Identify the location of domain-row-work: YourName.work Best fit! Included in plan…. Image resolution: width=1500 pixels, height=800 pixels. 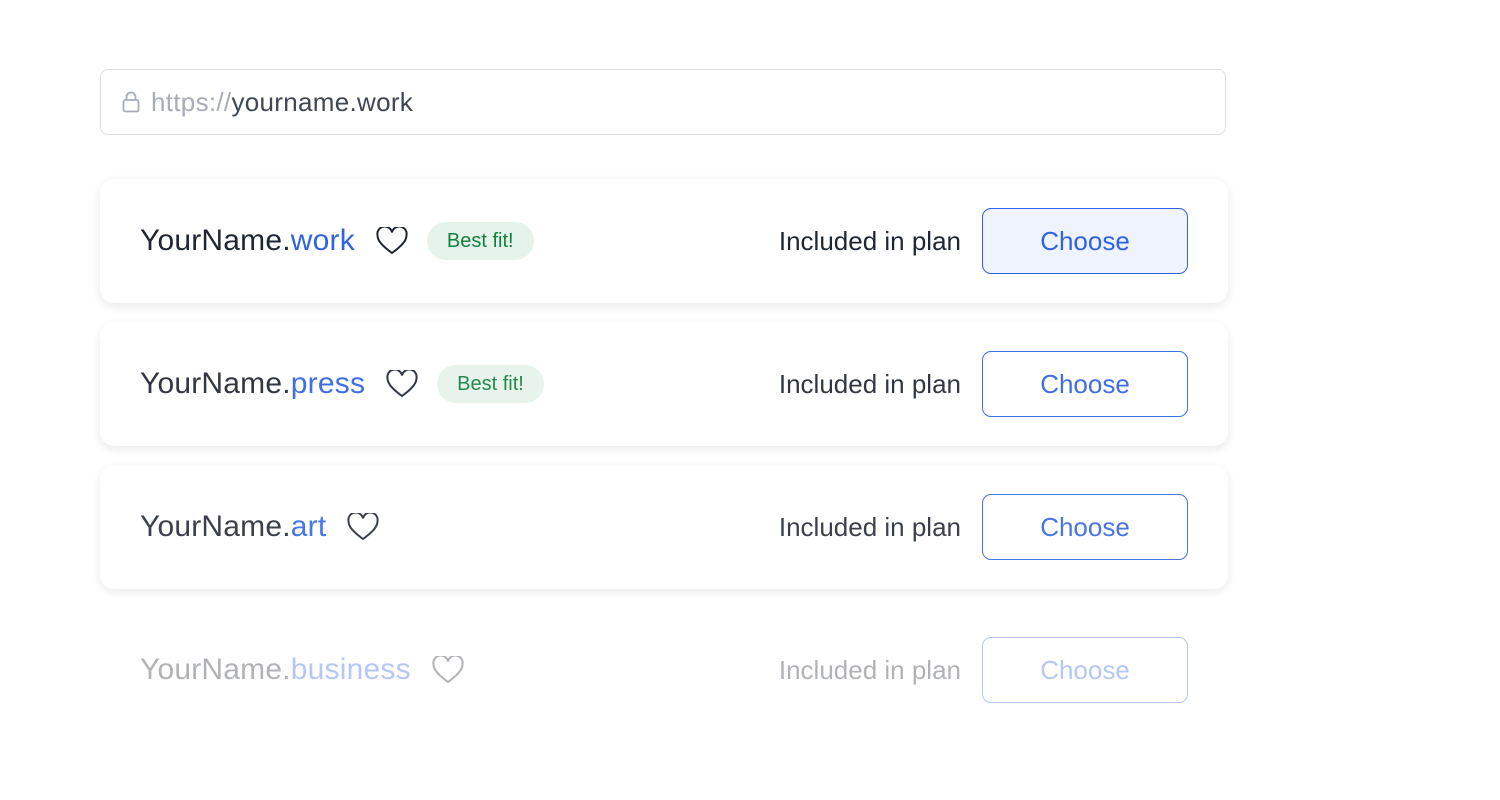
(664, 241).